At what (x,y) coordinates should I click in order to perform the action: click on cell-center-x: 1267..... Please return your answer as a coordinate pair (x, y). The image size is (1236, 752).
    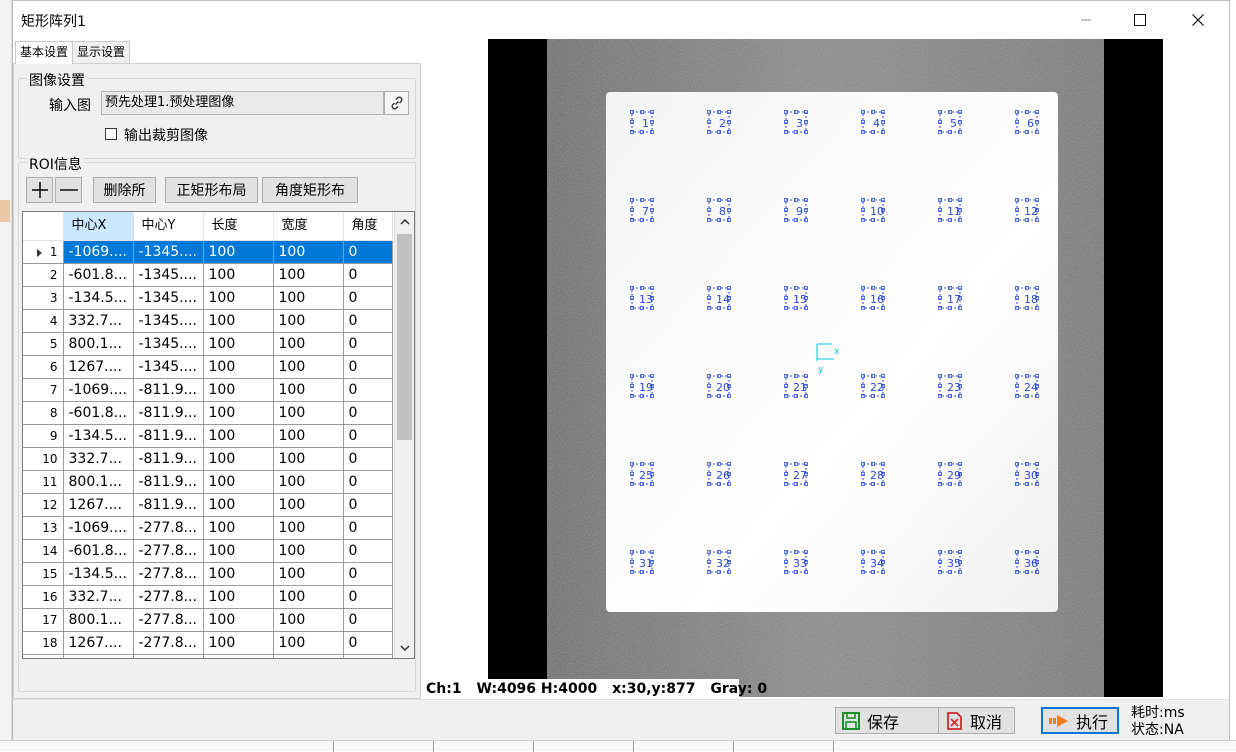
    Looking at the image, I should click on (98, 367).